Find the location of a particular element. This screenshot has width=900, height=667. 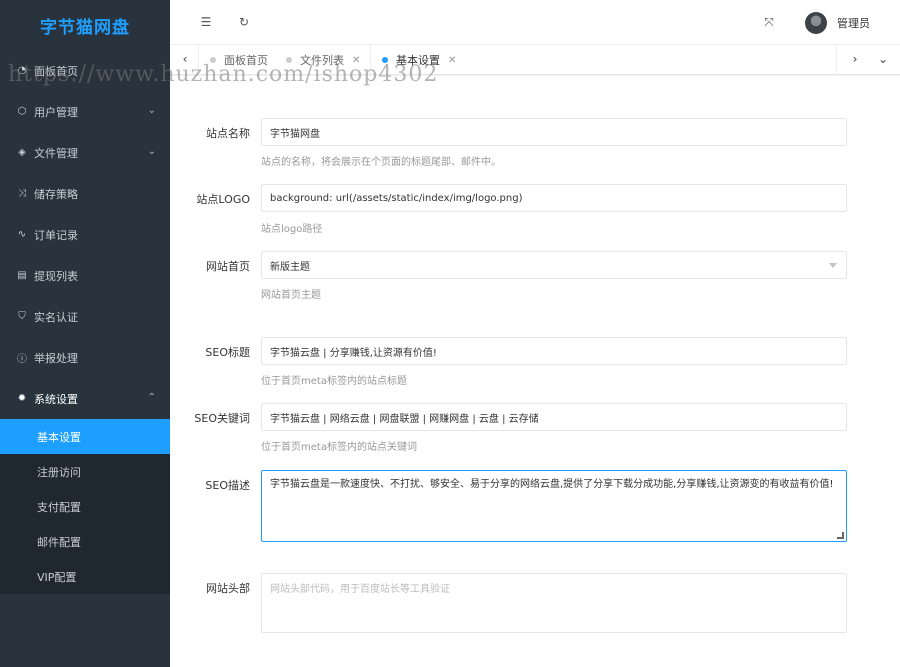

tab-scroll-left-icon: ‹ is located at coordinates (185, 59).